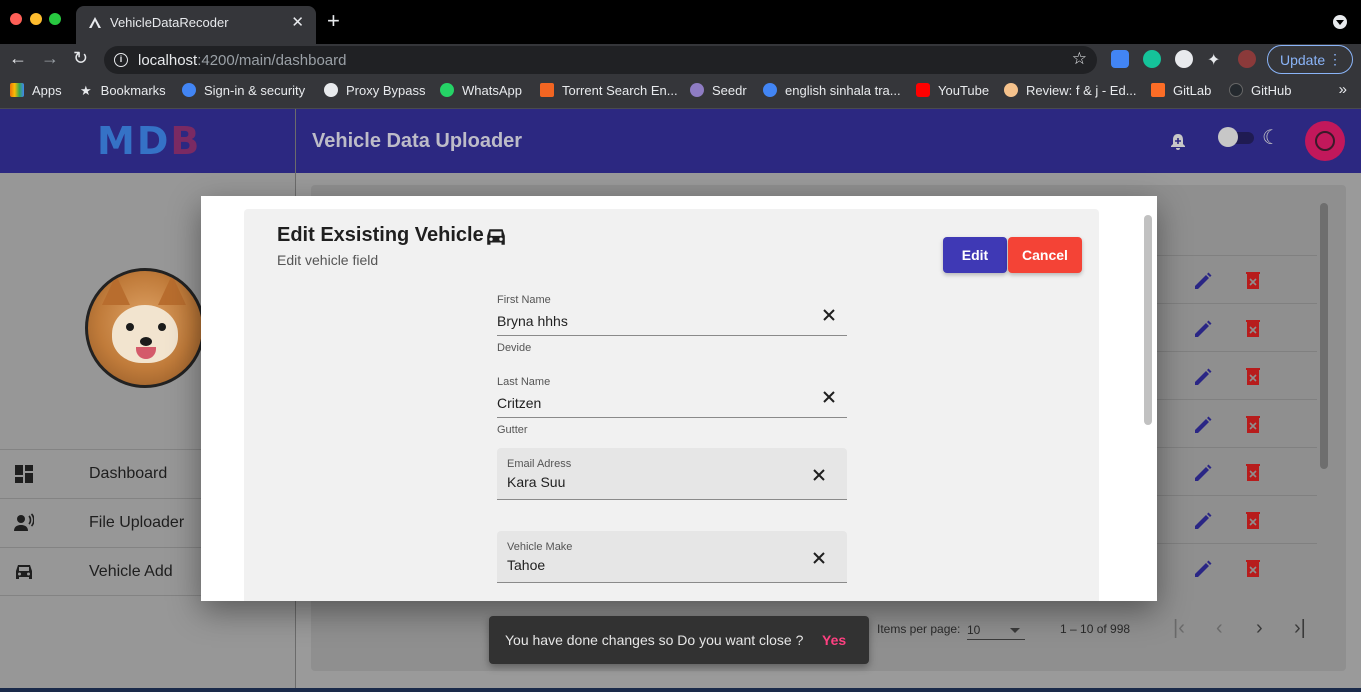  I want to click on window-maximize-button, so click(55, 19).